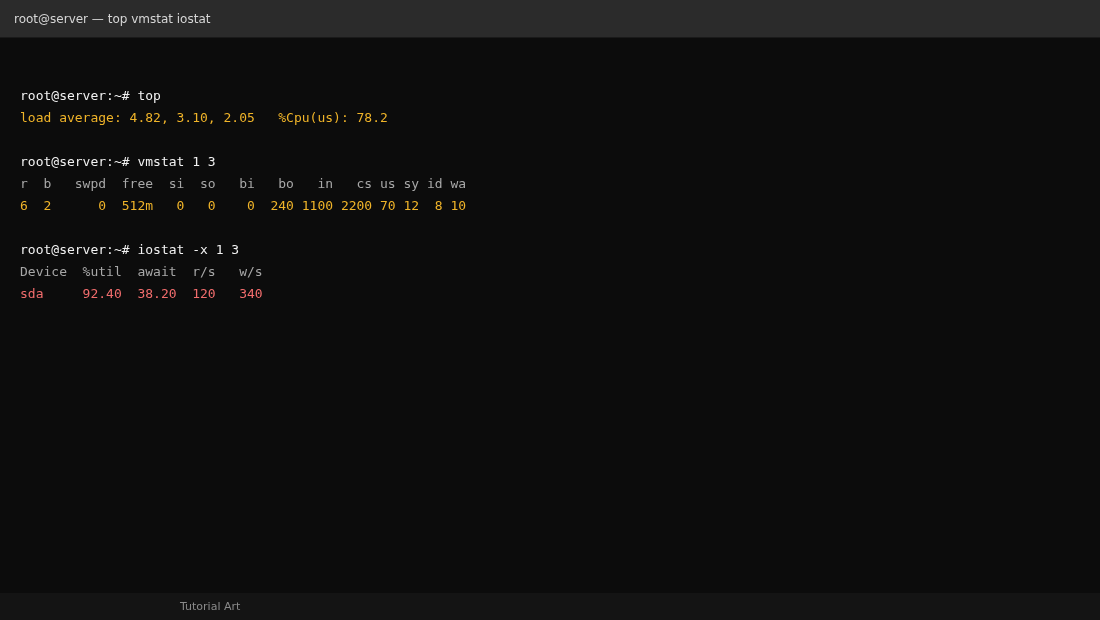 Image resolution: width=1100 pixels, height=620 pixels. What do you see at coordinates (243, 183) in the screenshot?
I see `column-header-line: r b swpd free si so bi bo in cs us sy id wa` at bounding box center [243, 183].